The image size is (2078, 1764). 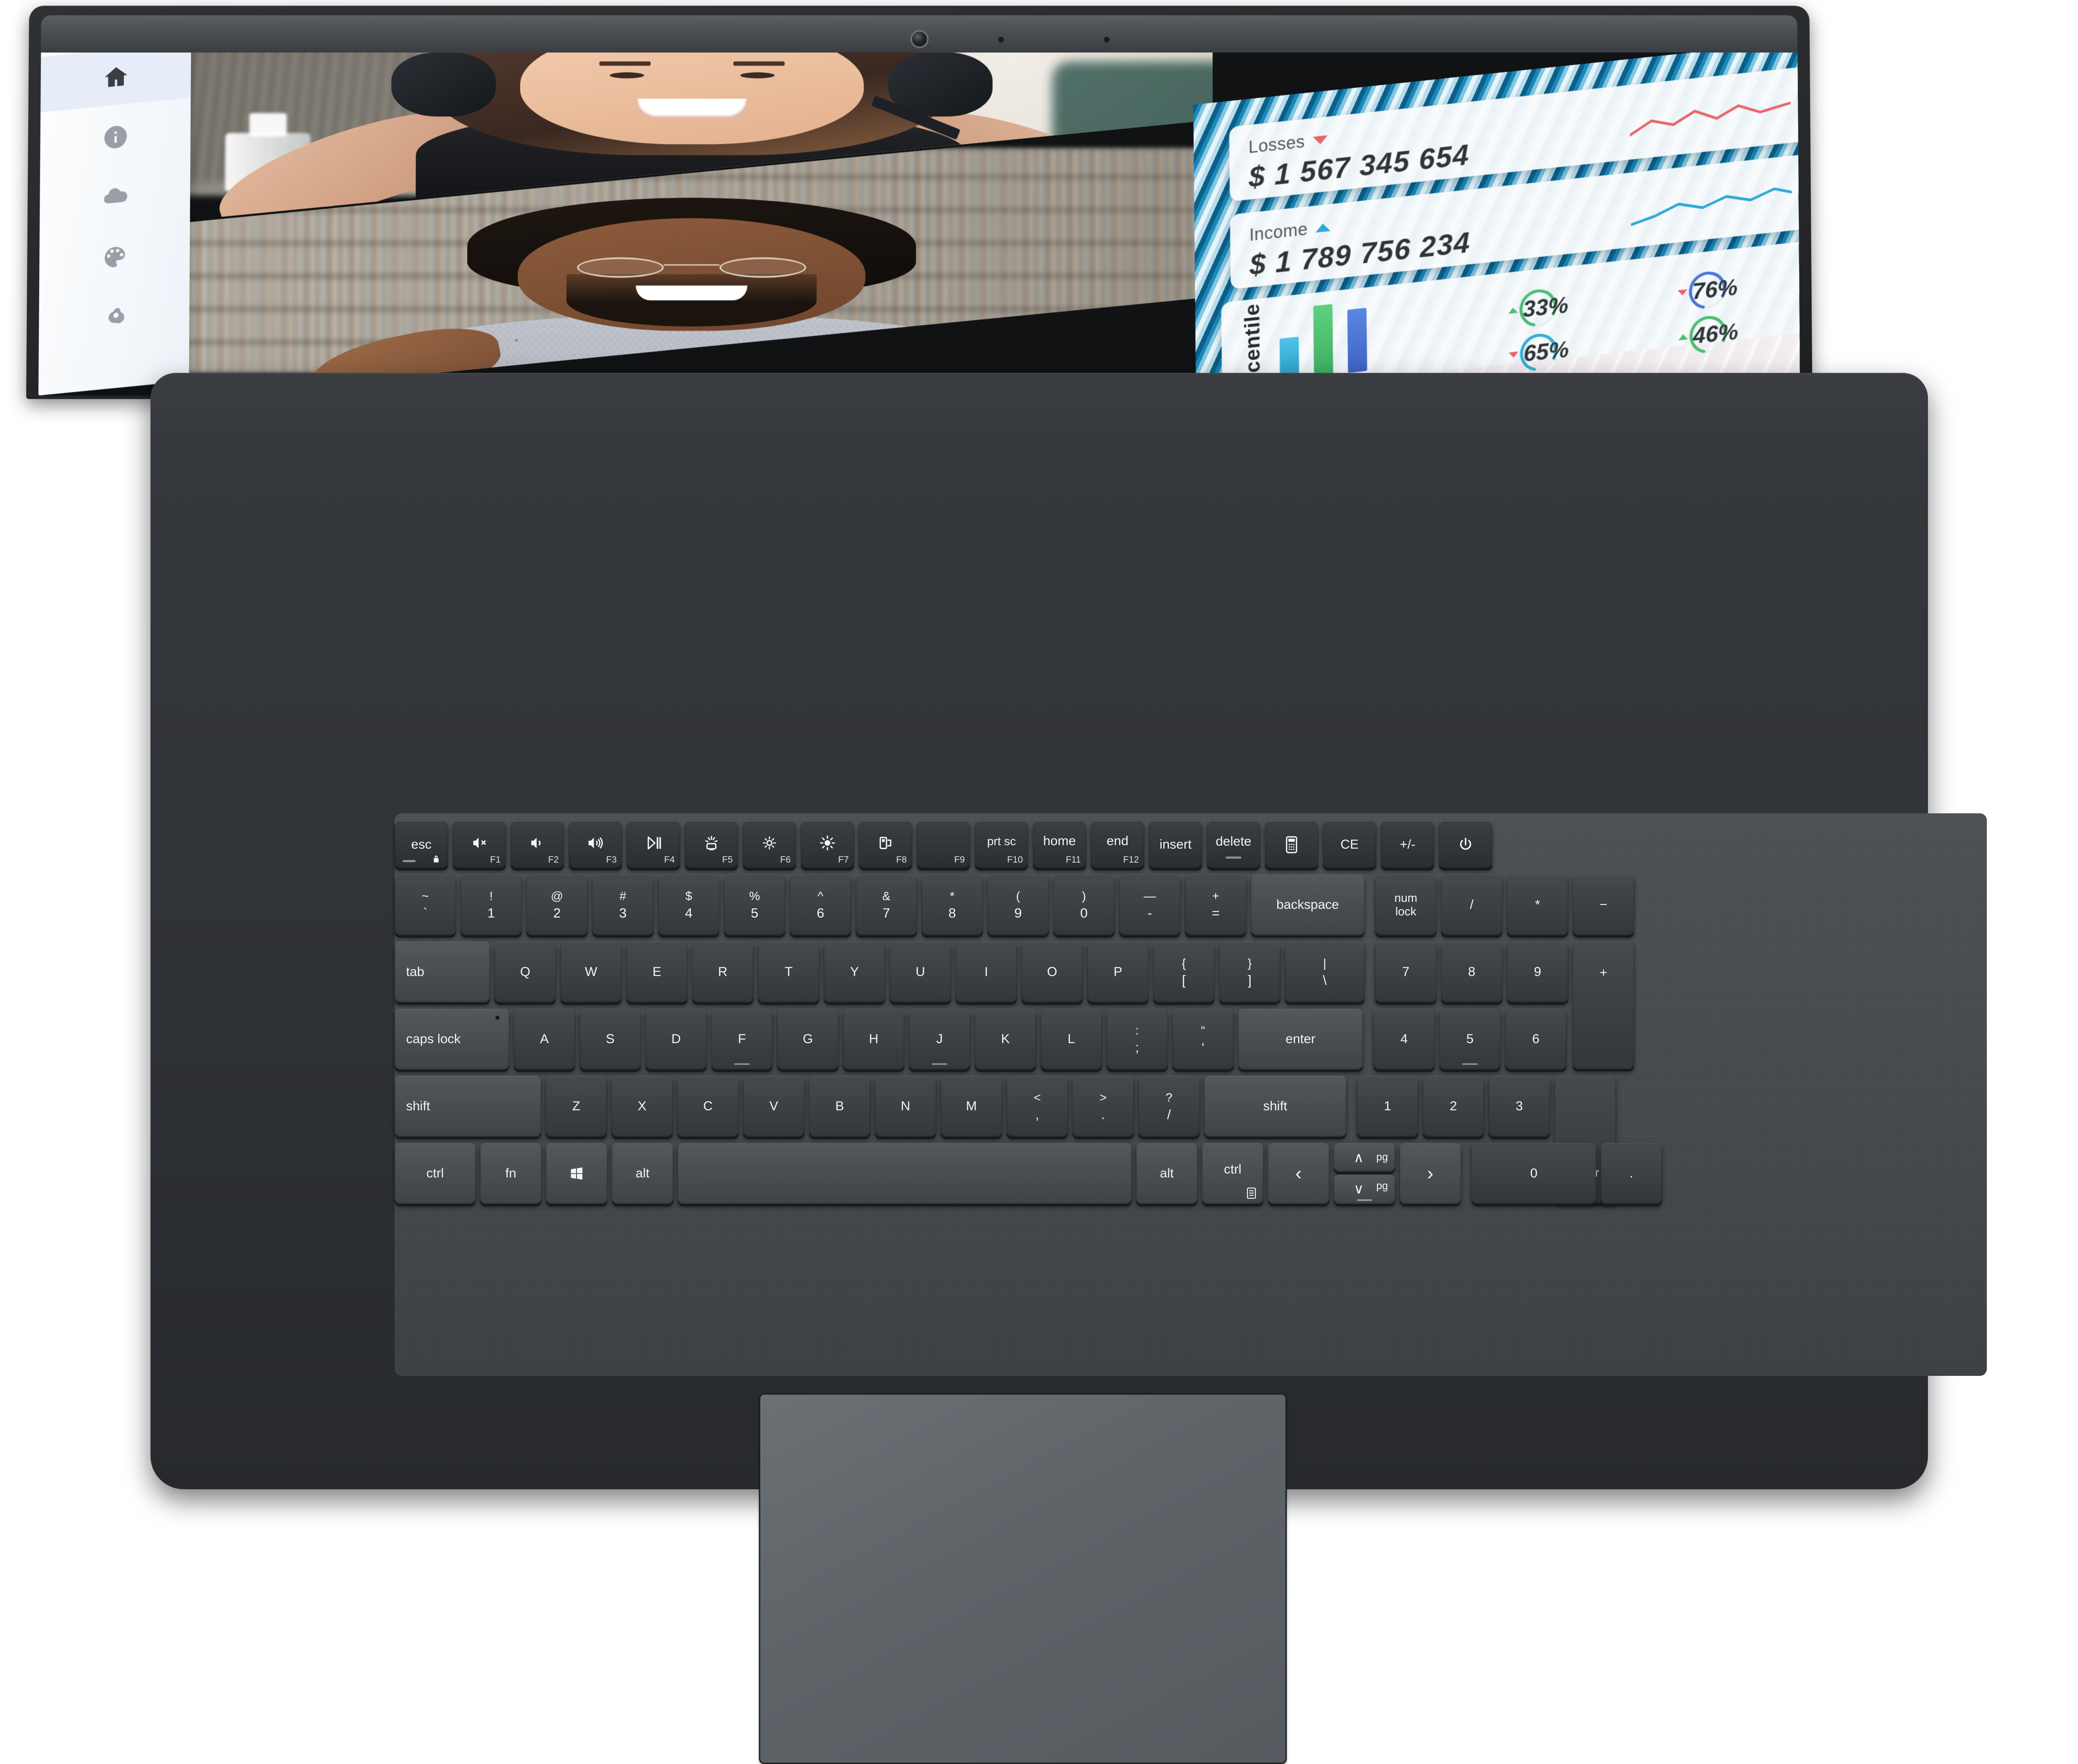 I want to click on key-j: J, so click(x=939, y=1039).